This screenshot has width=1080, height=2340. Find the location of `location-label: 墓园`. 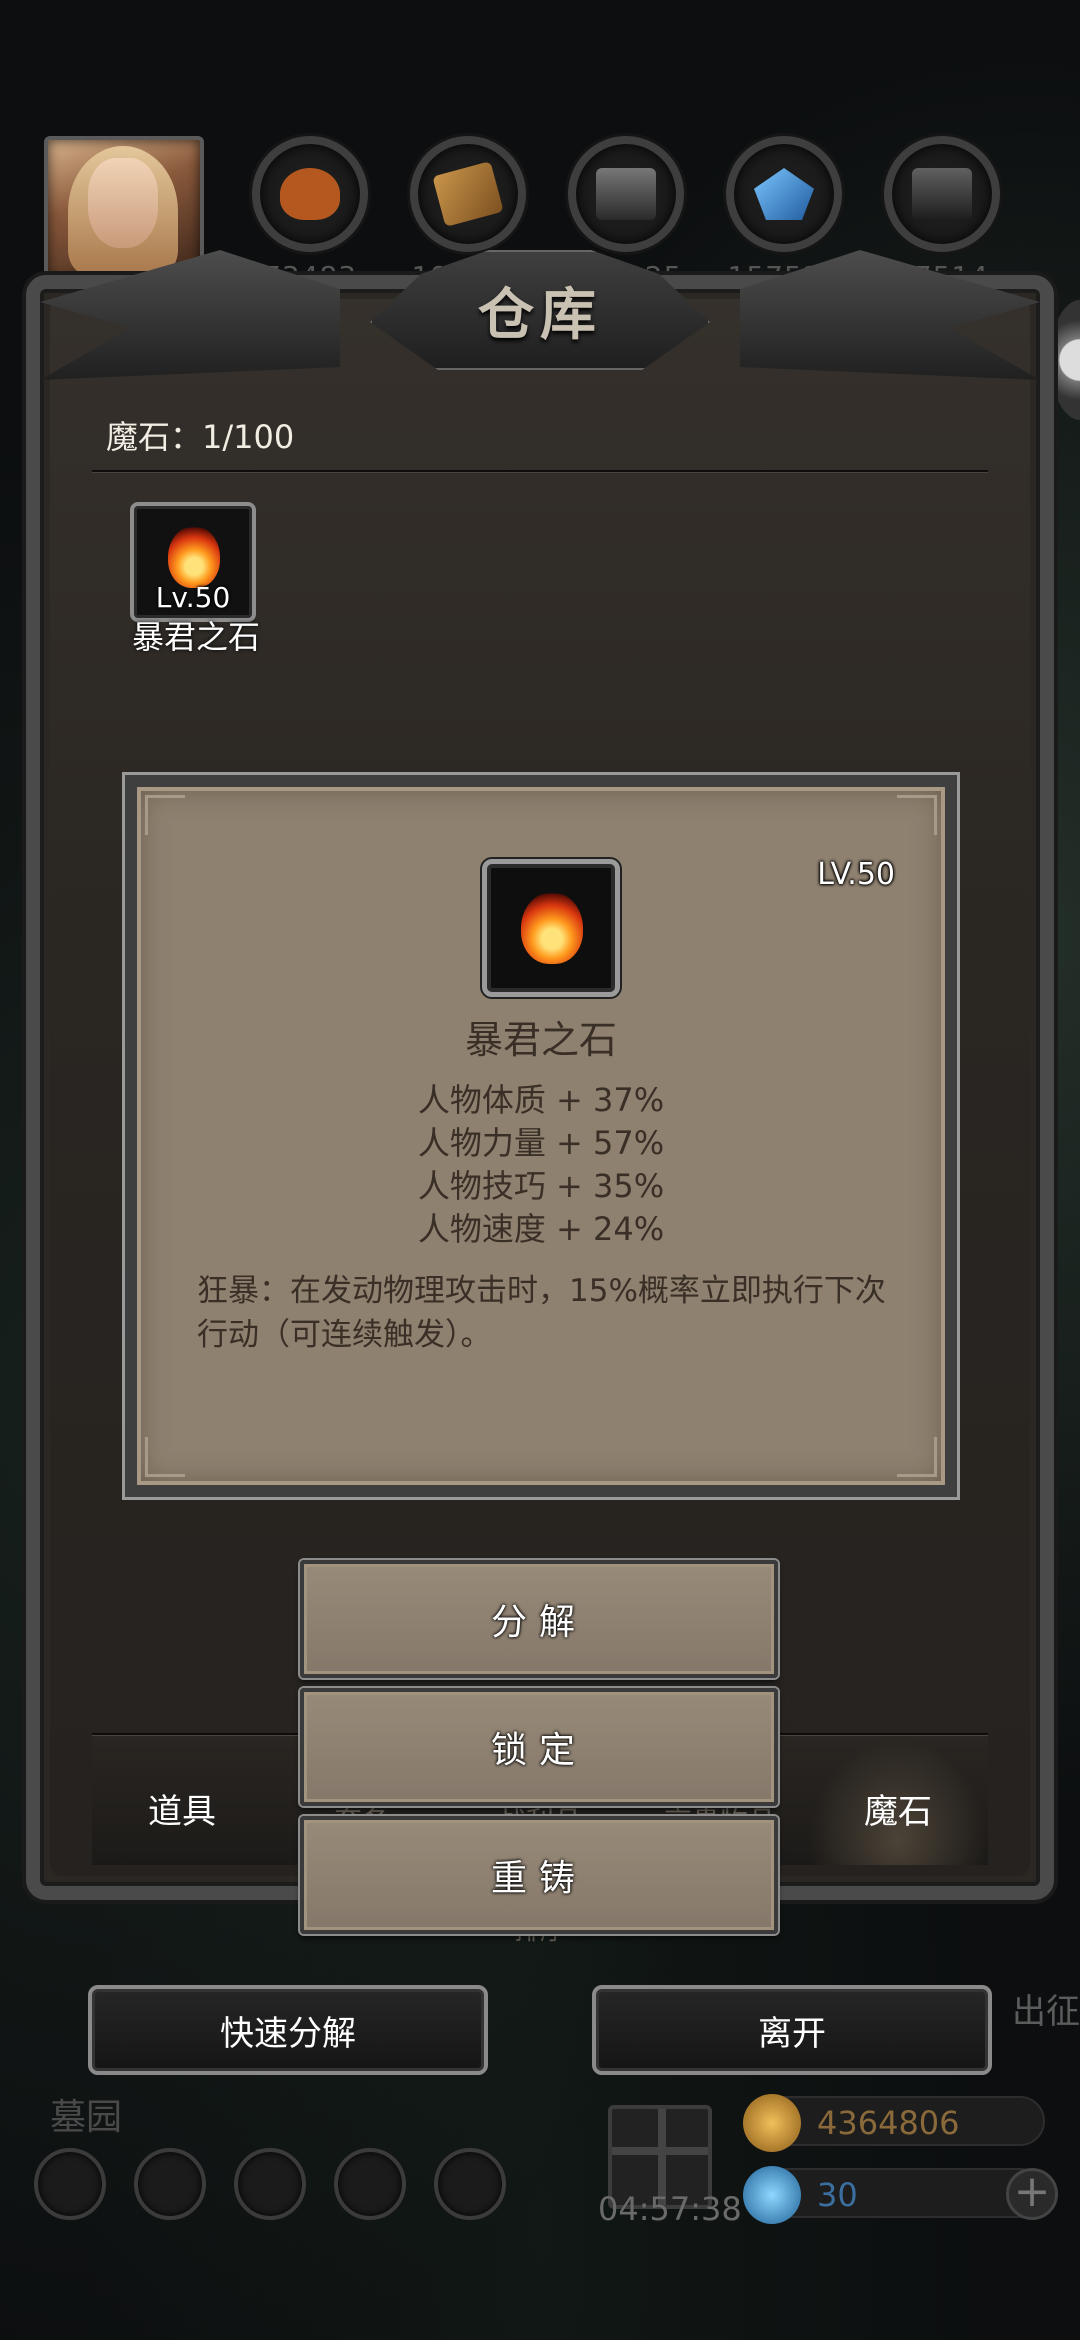

location-label: 墓园 is located at coordinates (86, 2117).